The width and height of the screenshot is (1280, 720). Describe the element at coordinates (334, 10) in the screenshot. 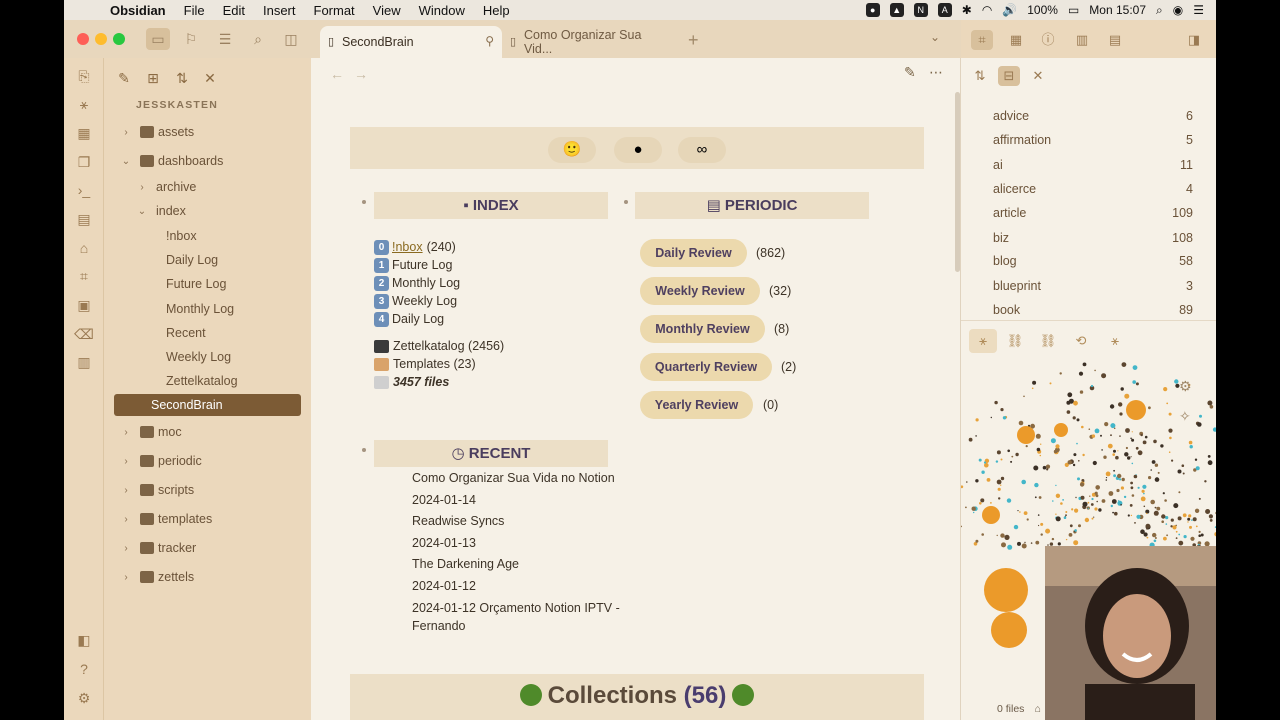

I see `menu-format: Format` at that location.